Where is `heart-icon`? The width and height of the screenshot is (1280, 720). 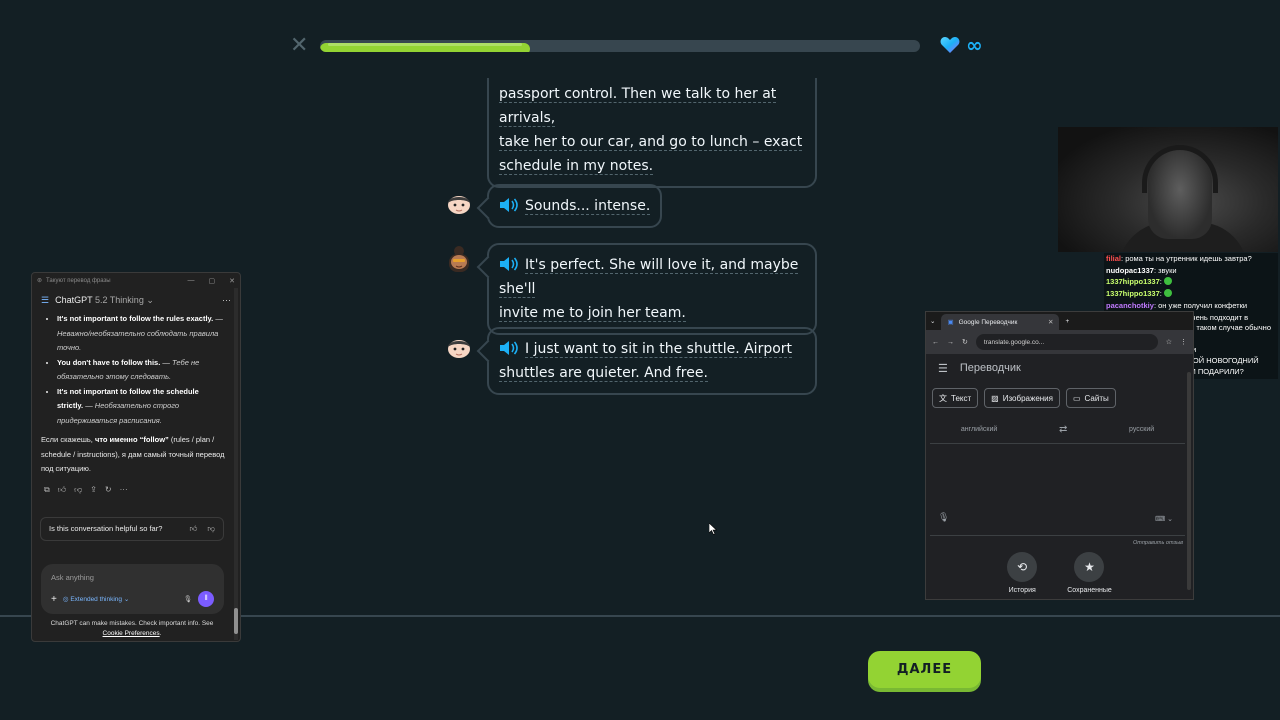 heart-icon is located at coordinates (950, 45).